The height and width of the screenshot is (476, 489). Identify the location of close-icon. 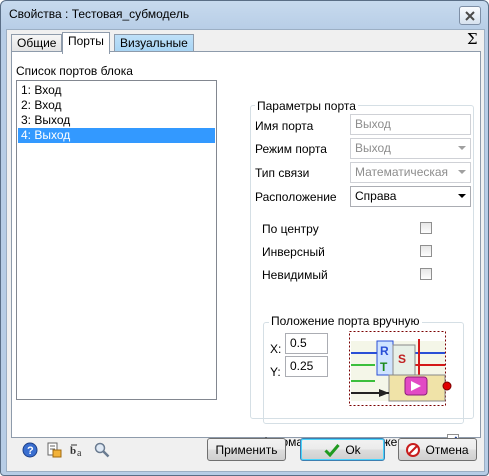
(470, 15).